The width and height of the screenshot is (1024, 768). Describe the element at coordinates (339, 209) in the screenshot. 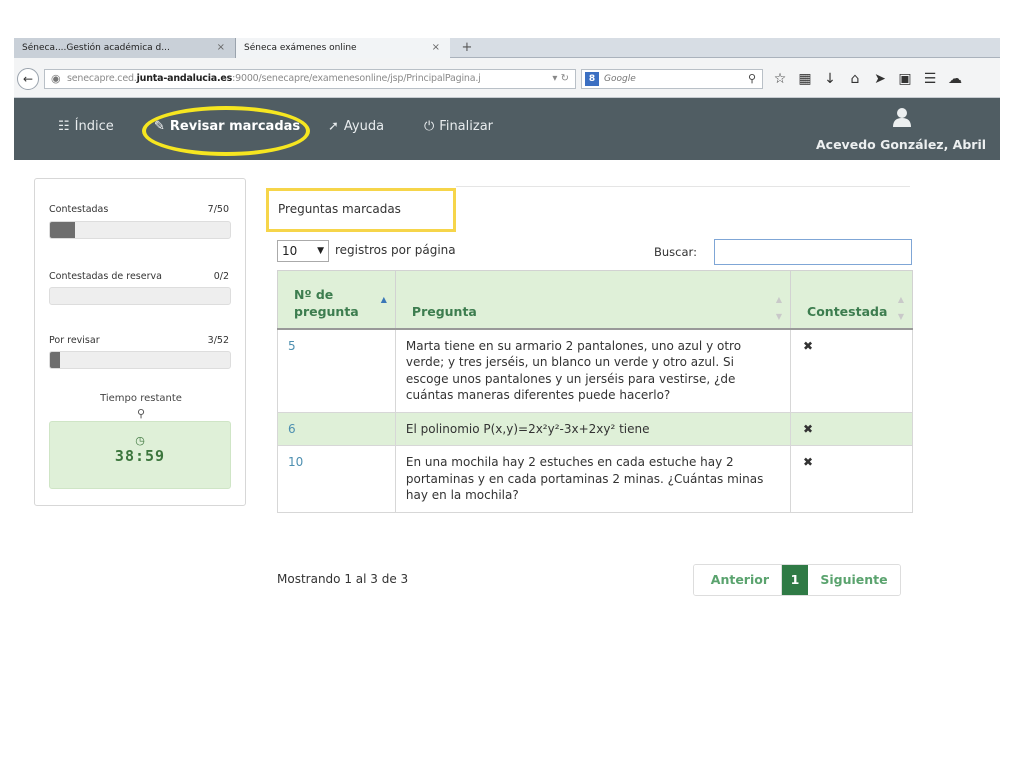

I see `section-title: Preguntas marcadas` at that location.